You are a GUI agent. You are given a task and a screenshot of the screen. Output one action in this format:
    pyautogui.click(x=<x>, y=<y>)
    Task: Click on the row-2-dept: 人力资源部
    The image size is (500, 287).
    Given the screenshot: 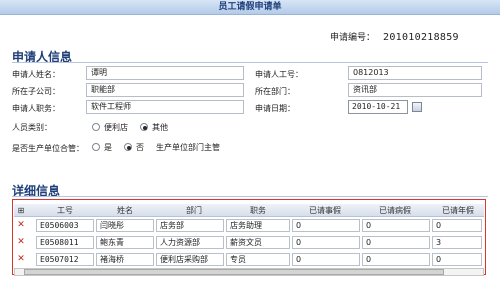 What is the action you would take?
    pyautogui.click(x=190, y=242)
    